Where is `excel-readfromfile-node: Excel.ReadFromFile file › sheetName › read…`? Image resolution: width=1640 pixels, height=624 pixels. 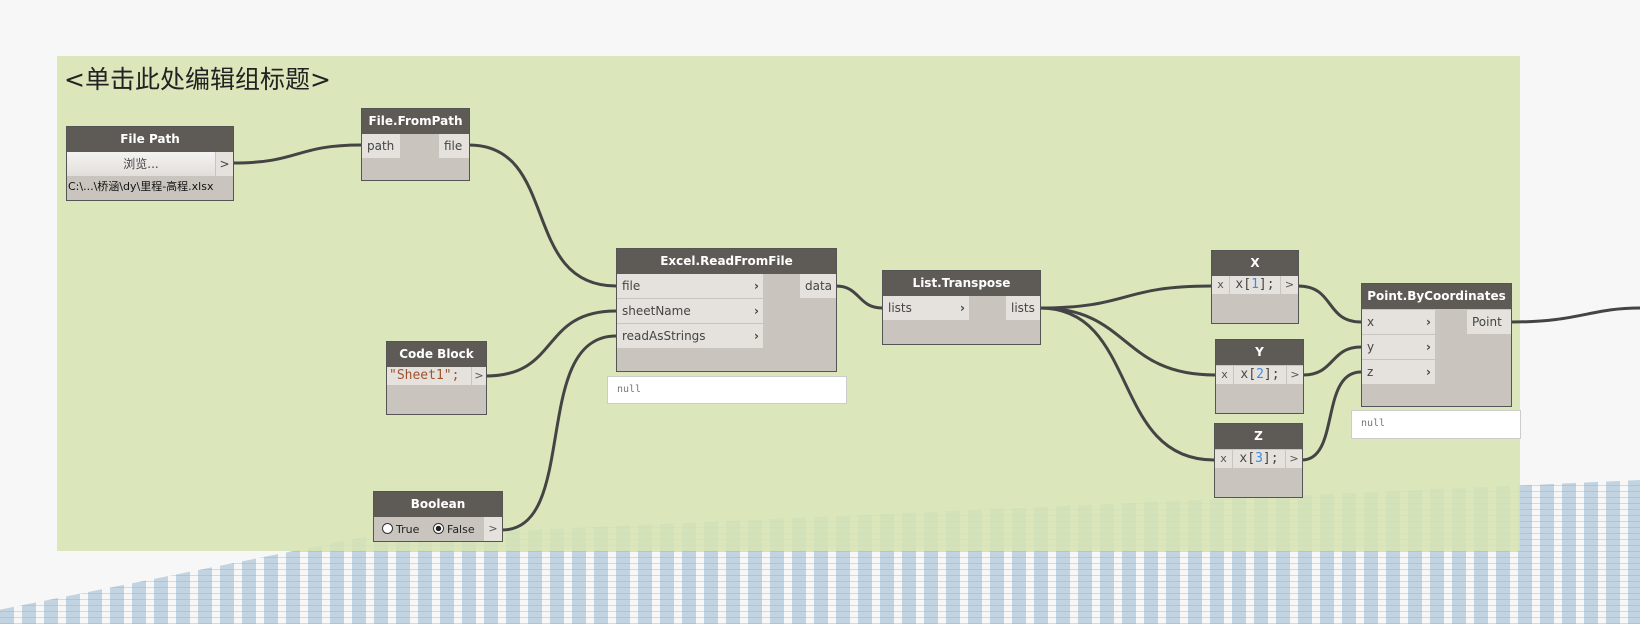 excel-readfromfile-node: Excel.ReadFromFile file › sheetName › read… is located at coordinates (726, 310).